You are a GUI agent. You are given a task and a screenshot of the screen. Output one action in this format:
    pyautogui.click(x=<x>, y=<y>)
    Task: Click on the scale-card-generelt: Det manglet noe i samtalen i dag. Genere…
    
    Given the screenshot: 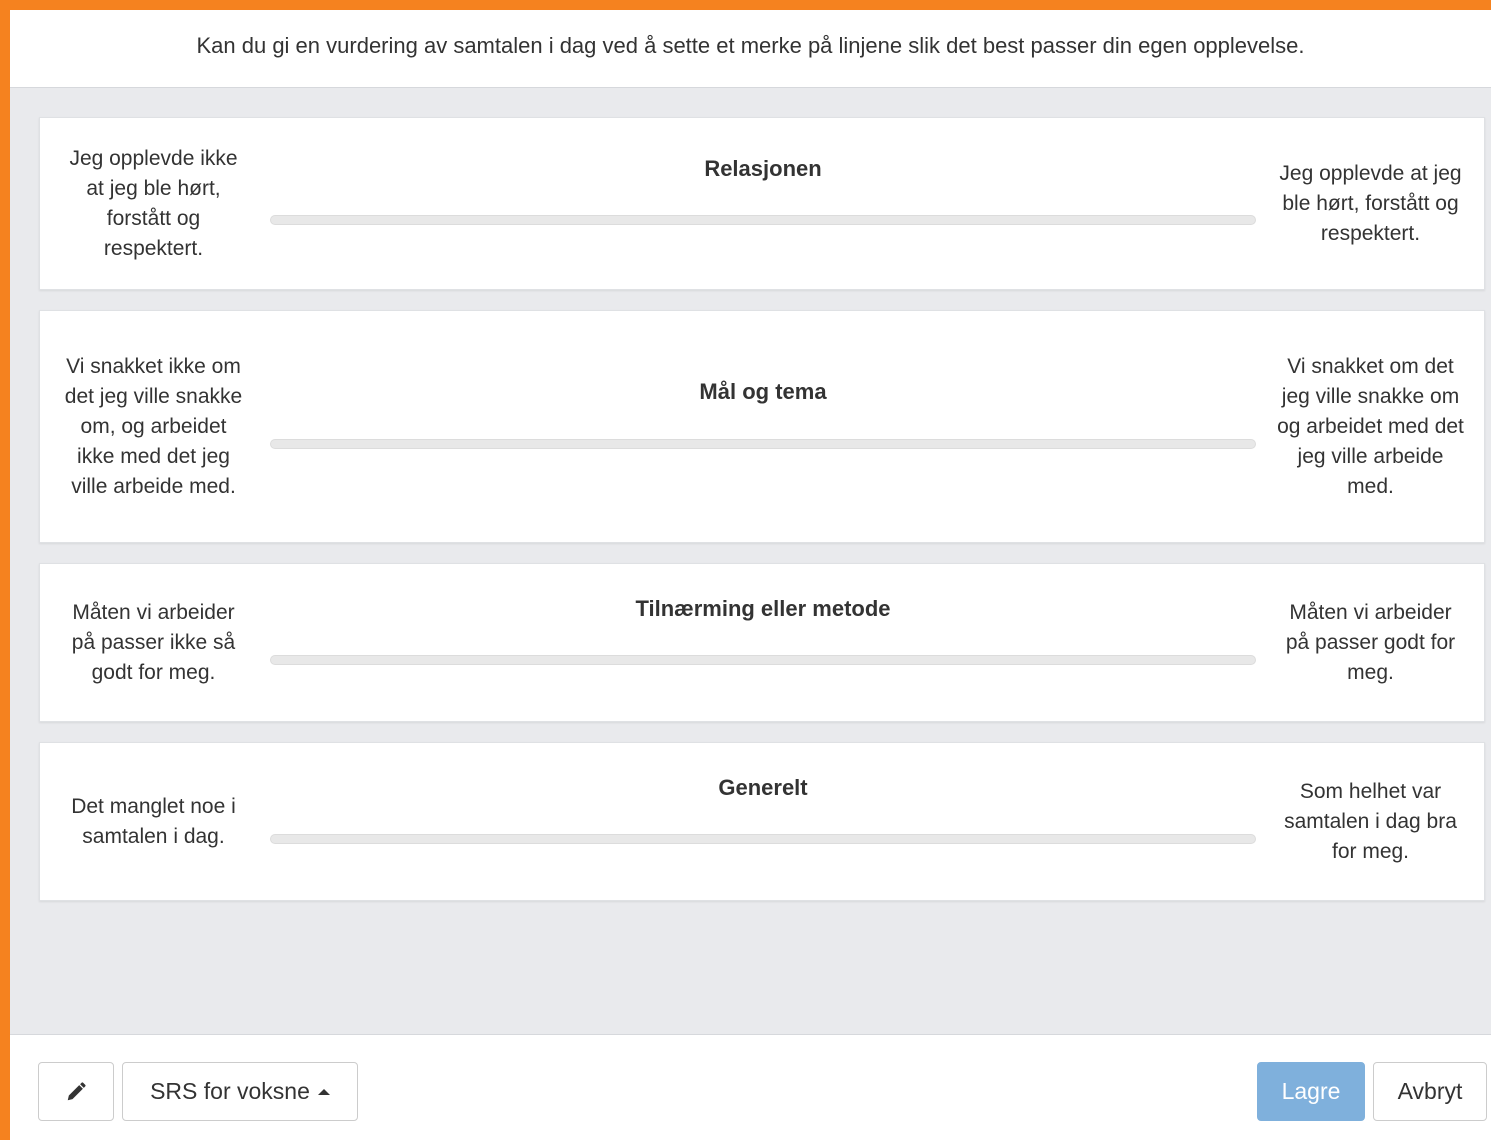 What is the action you would take?
    pyautogui.click(x=762, y=821)
    